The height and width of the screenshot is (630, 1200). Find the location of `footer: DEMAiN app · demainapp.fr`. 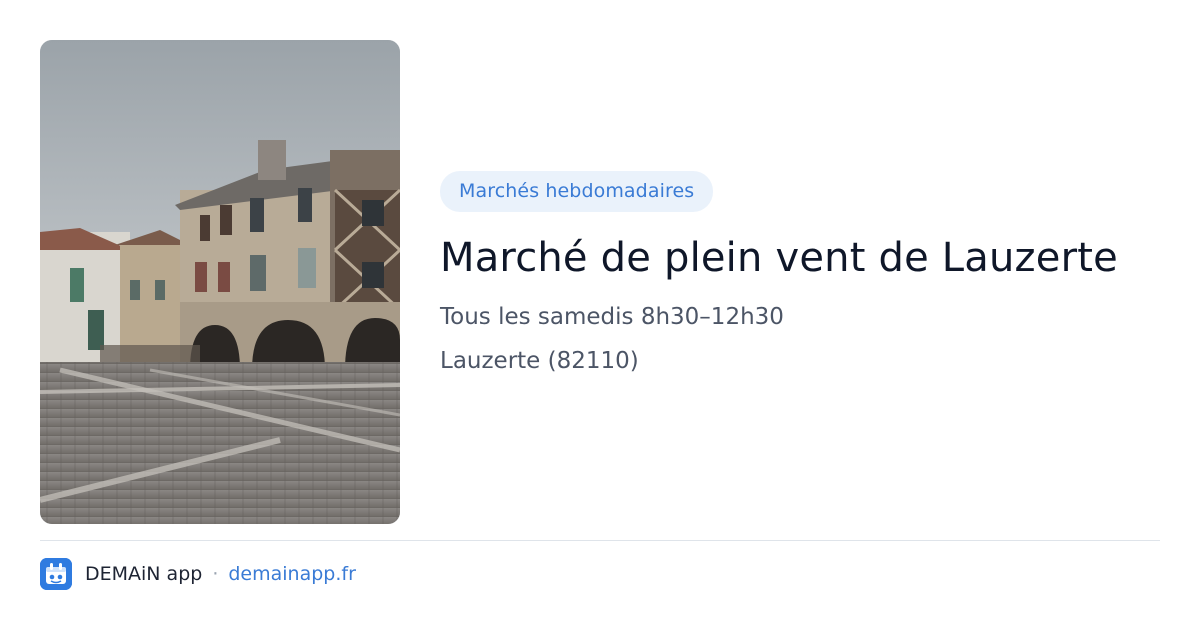

footer: DEMAiN app · demainapp.fr is located at coordinates (198, 574).